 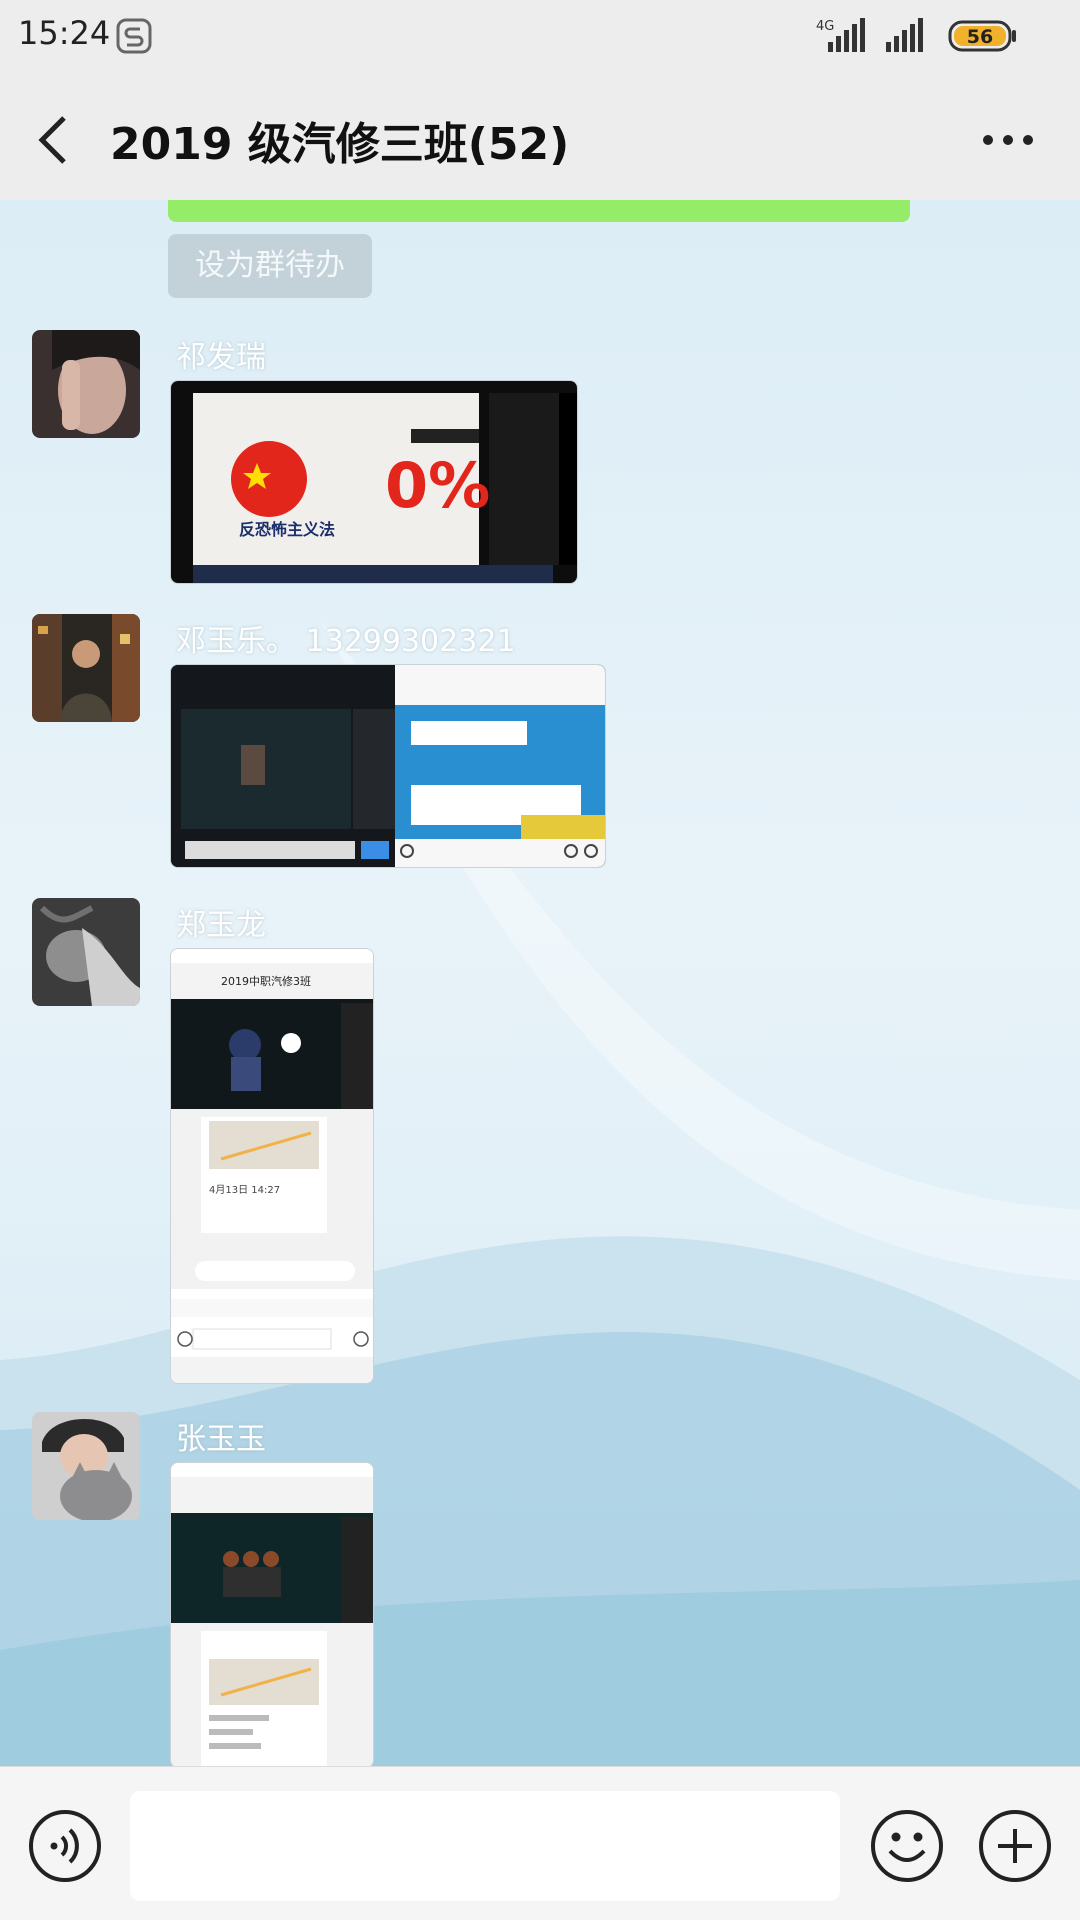 What do you see at coordinates (287, 529) in the screenshot?
I see `image-caption: 反恐怖主义法` at bounding box center [287, 529].